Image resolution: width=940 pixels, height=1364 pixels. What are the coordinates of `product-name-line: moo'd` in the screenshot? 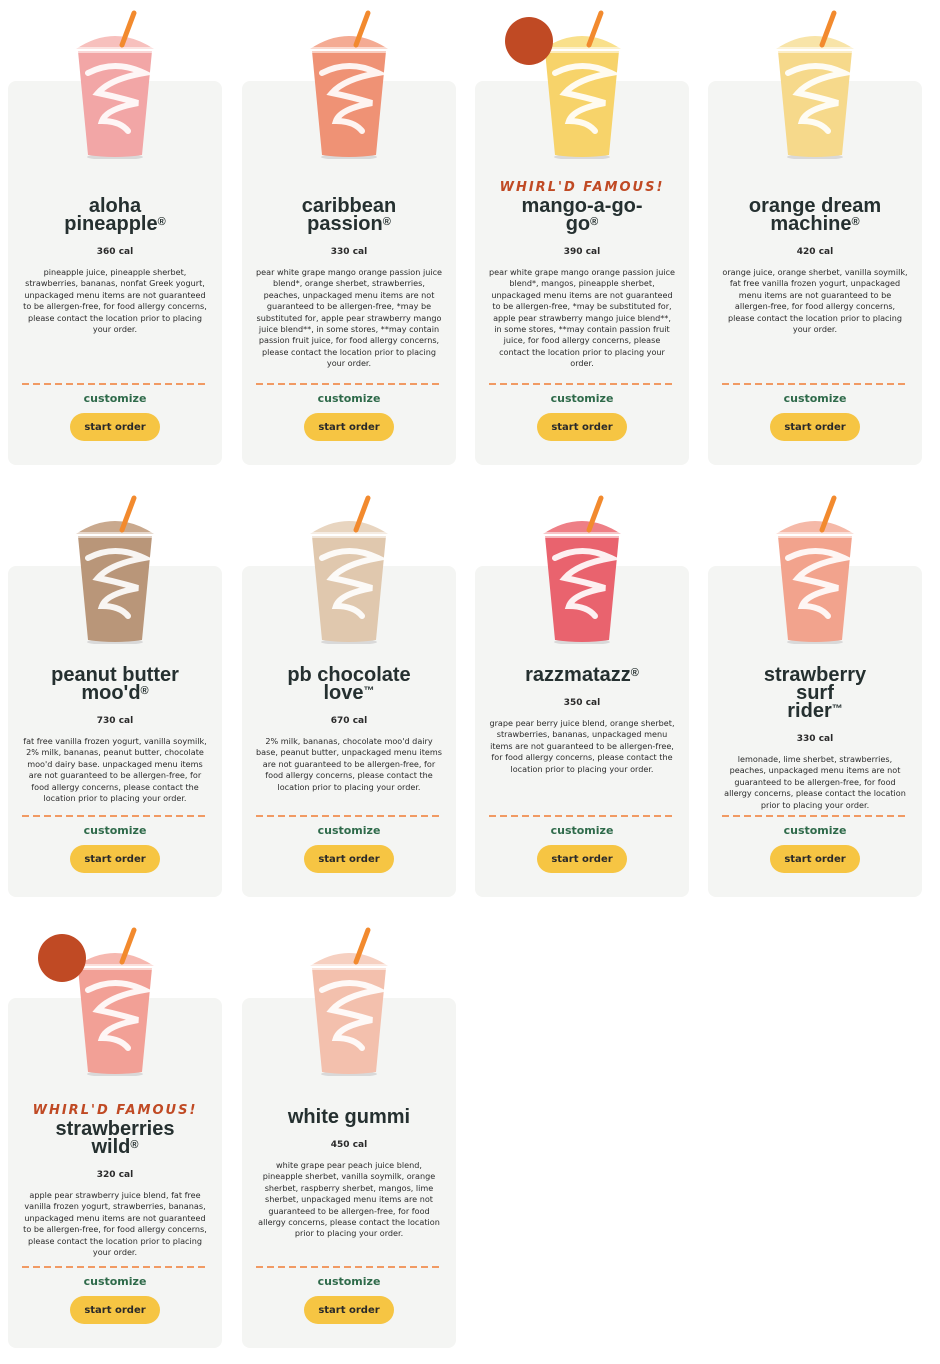 It's located at (111, 693).